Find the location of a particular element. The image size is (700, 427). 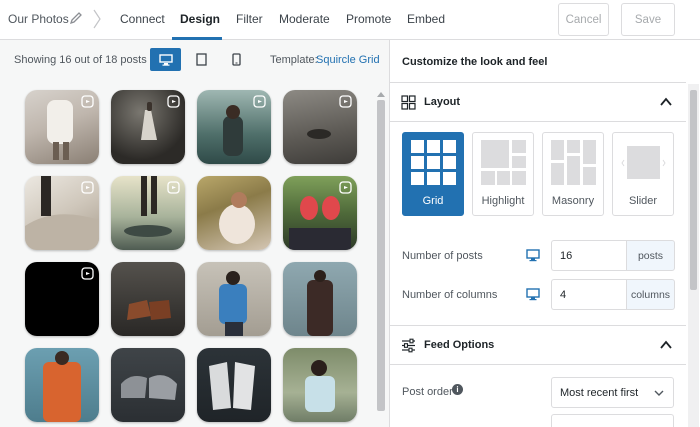

chevron-right-icon is located at coordinates (97, 19).